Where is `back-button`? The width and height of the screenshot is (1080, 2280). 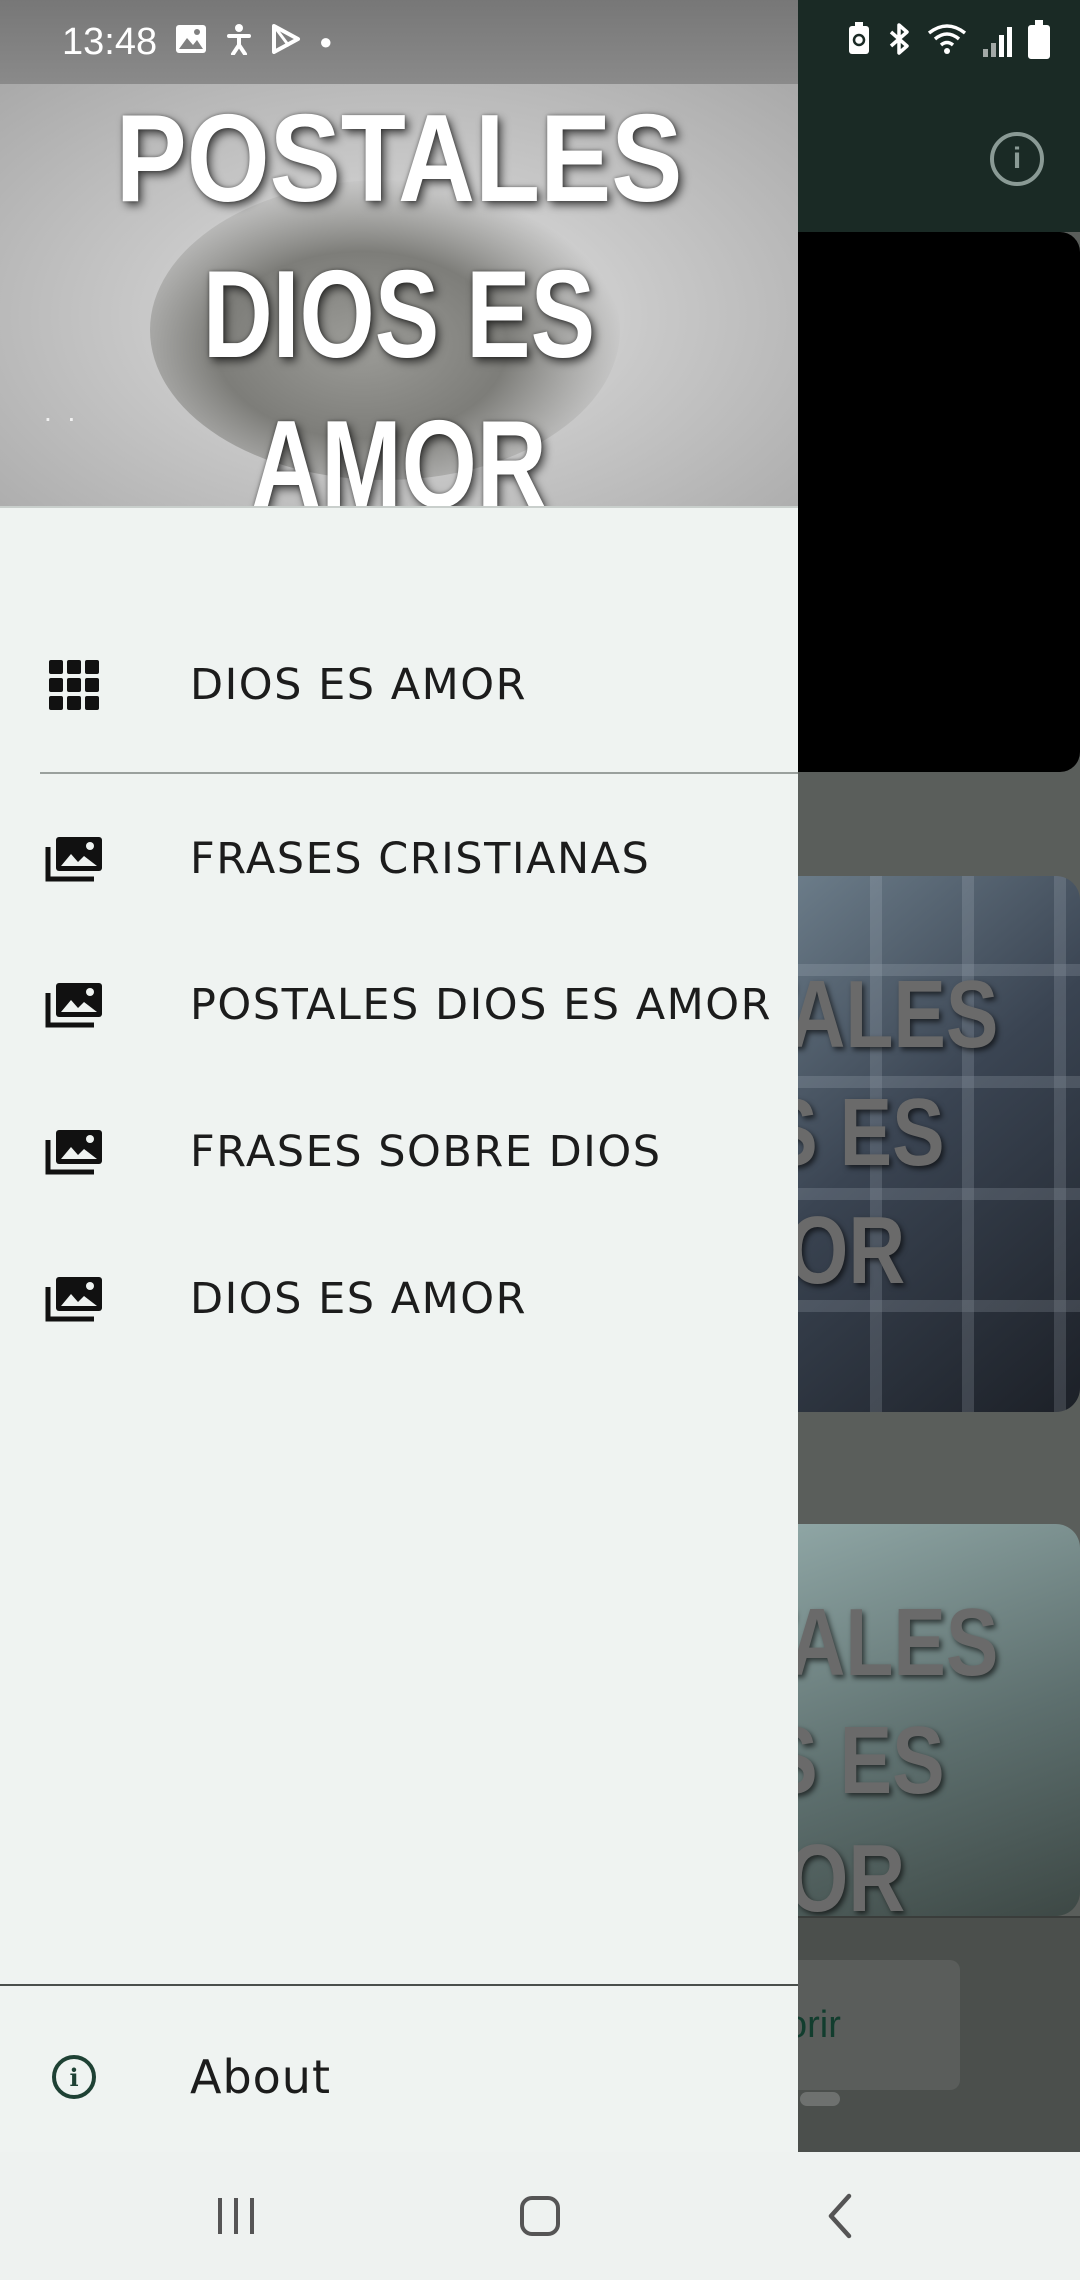 back-button is located at coordinates (840, 2216).